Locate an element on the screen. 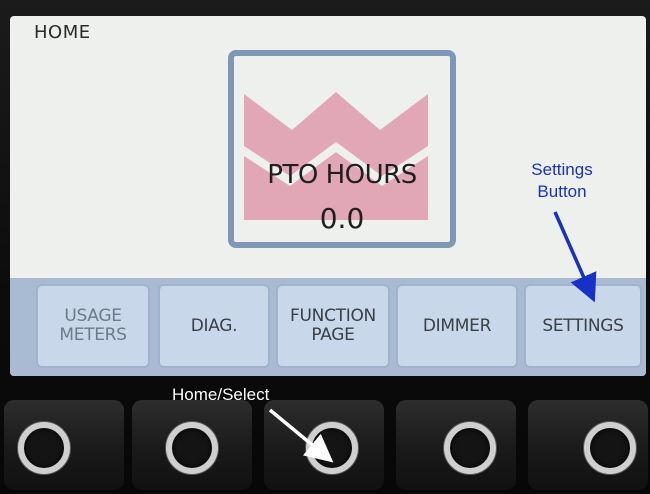  home-select-arrow-icon is located at coordinates (301, 435).